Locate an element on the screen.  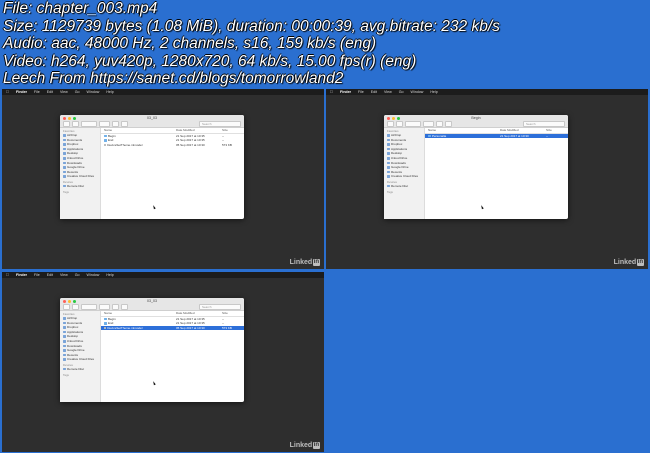
linkedin-logo: Linked in is located at coordinates (305, 445).